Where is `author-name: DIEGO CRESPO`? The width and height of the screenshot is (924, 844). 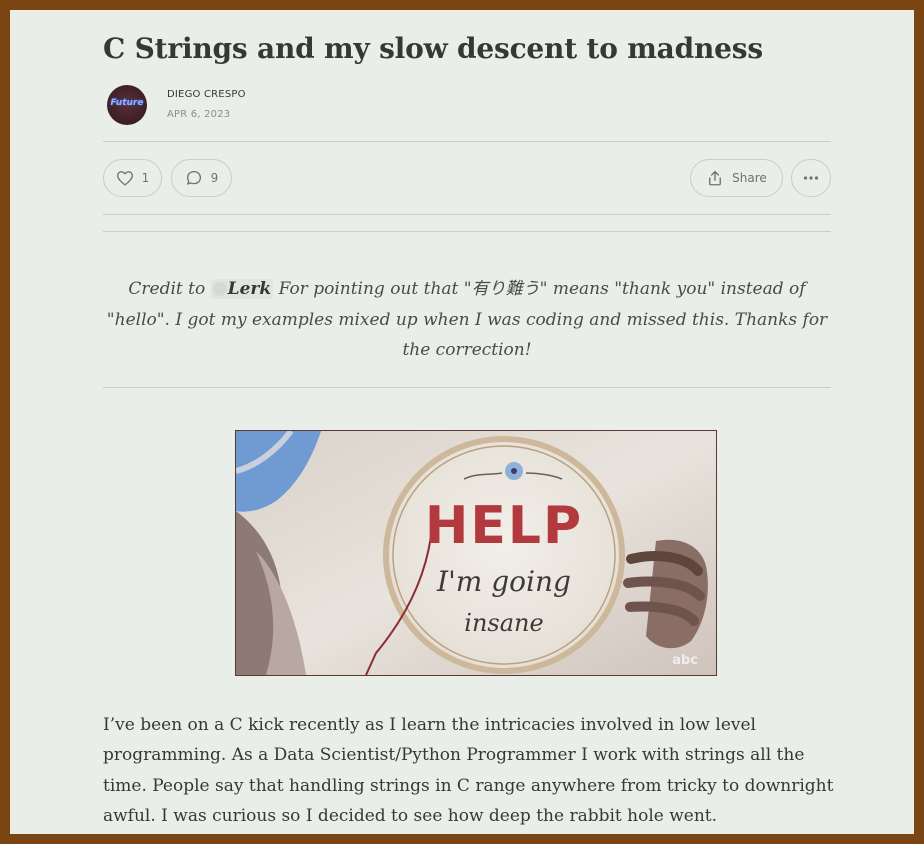 author-name: DIEGO CRESPO is located at coordinates (206, 94).